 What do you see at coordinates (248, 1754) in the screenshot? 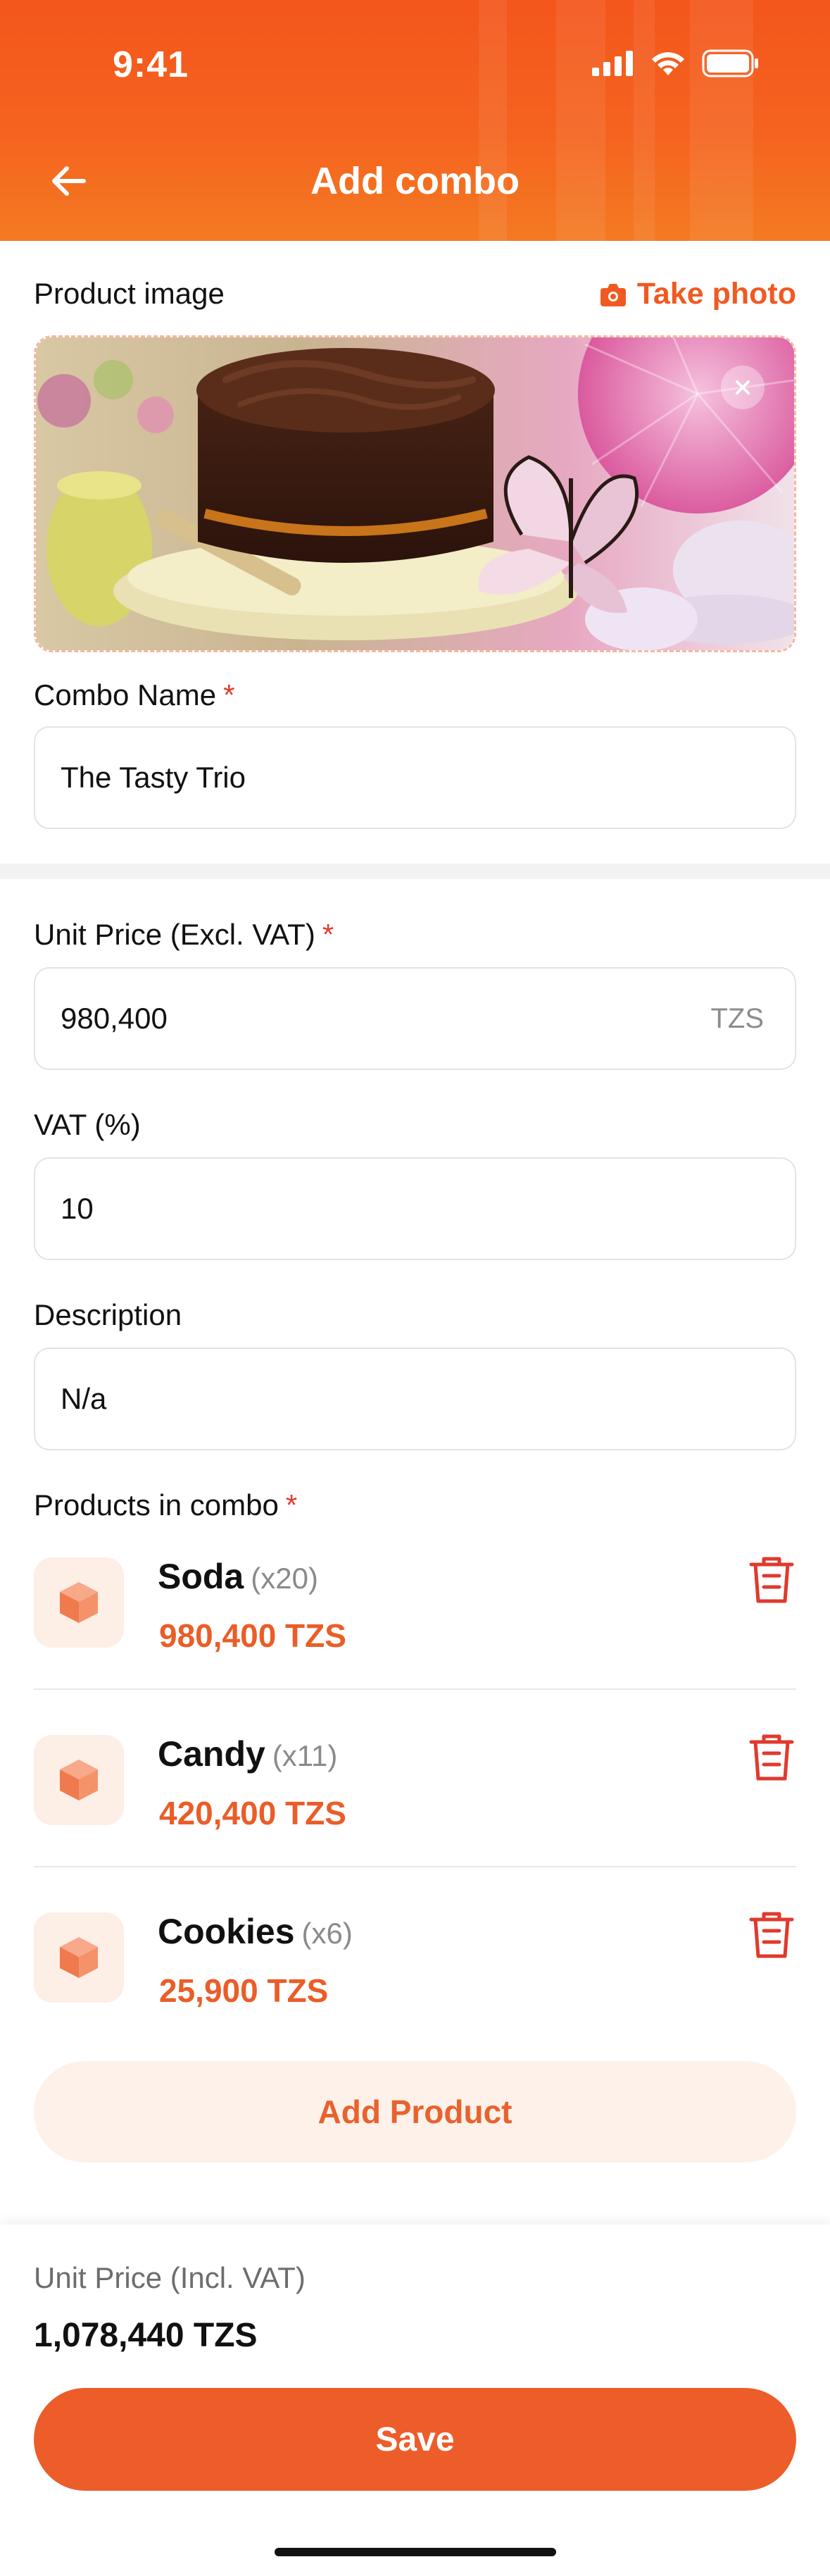
I see `product-name: Candy (x11)` at bounding box center [248, 1754].